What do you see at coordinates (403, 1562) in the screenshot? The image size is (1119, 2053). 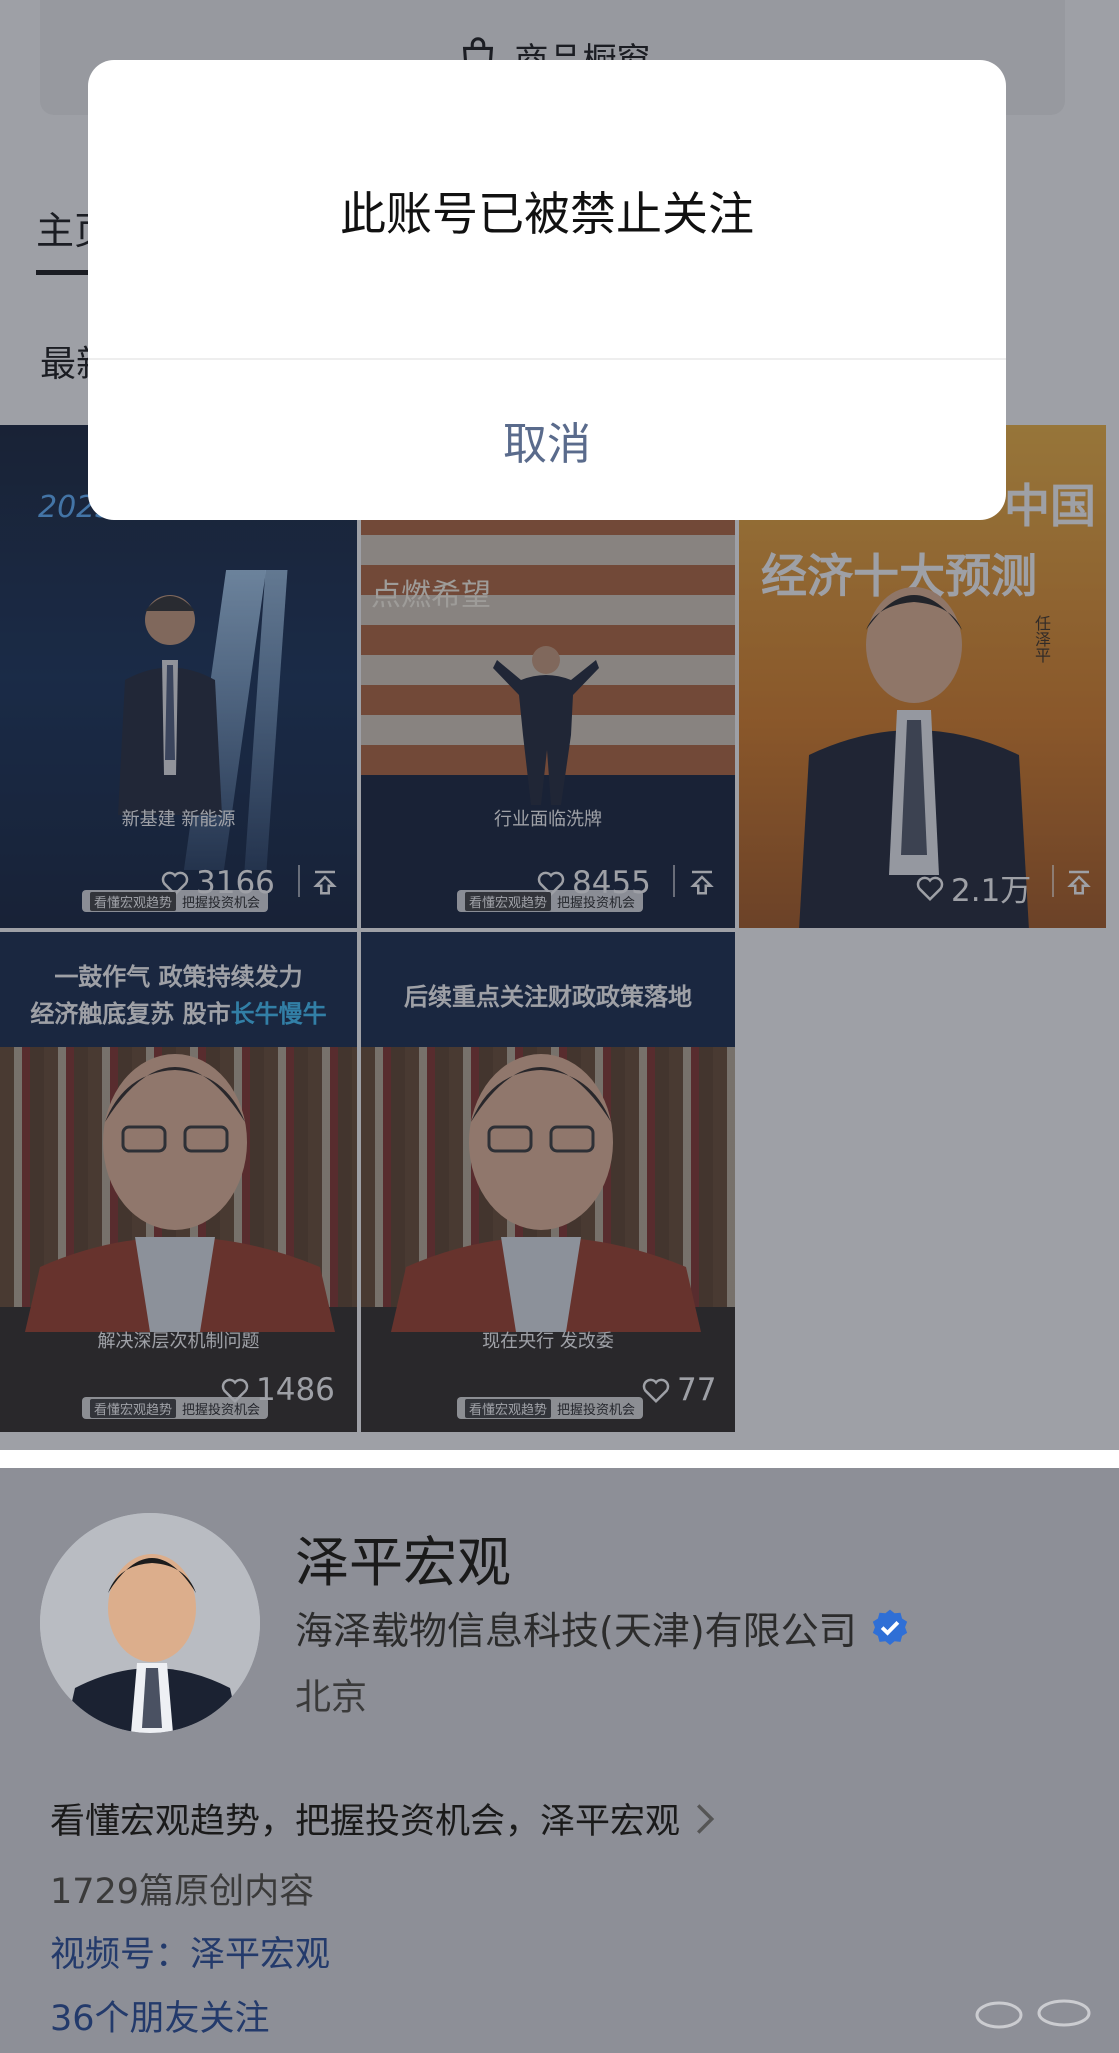 I see `account-name: 泽平宏观` at bounding box center [403, 1562].